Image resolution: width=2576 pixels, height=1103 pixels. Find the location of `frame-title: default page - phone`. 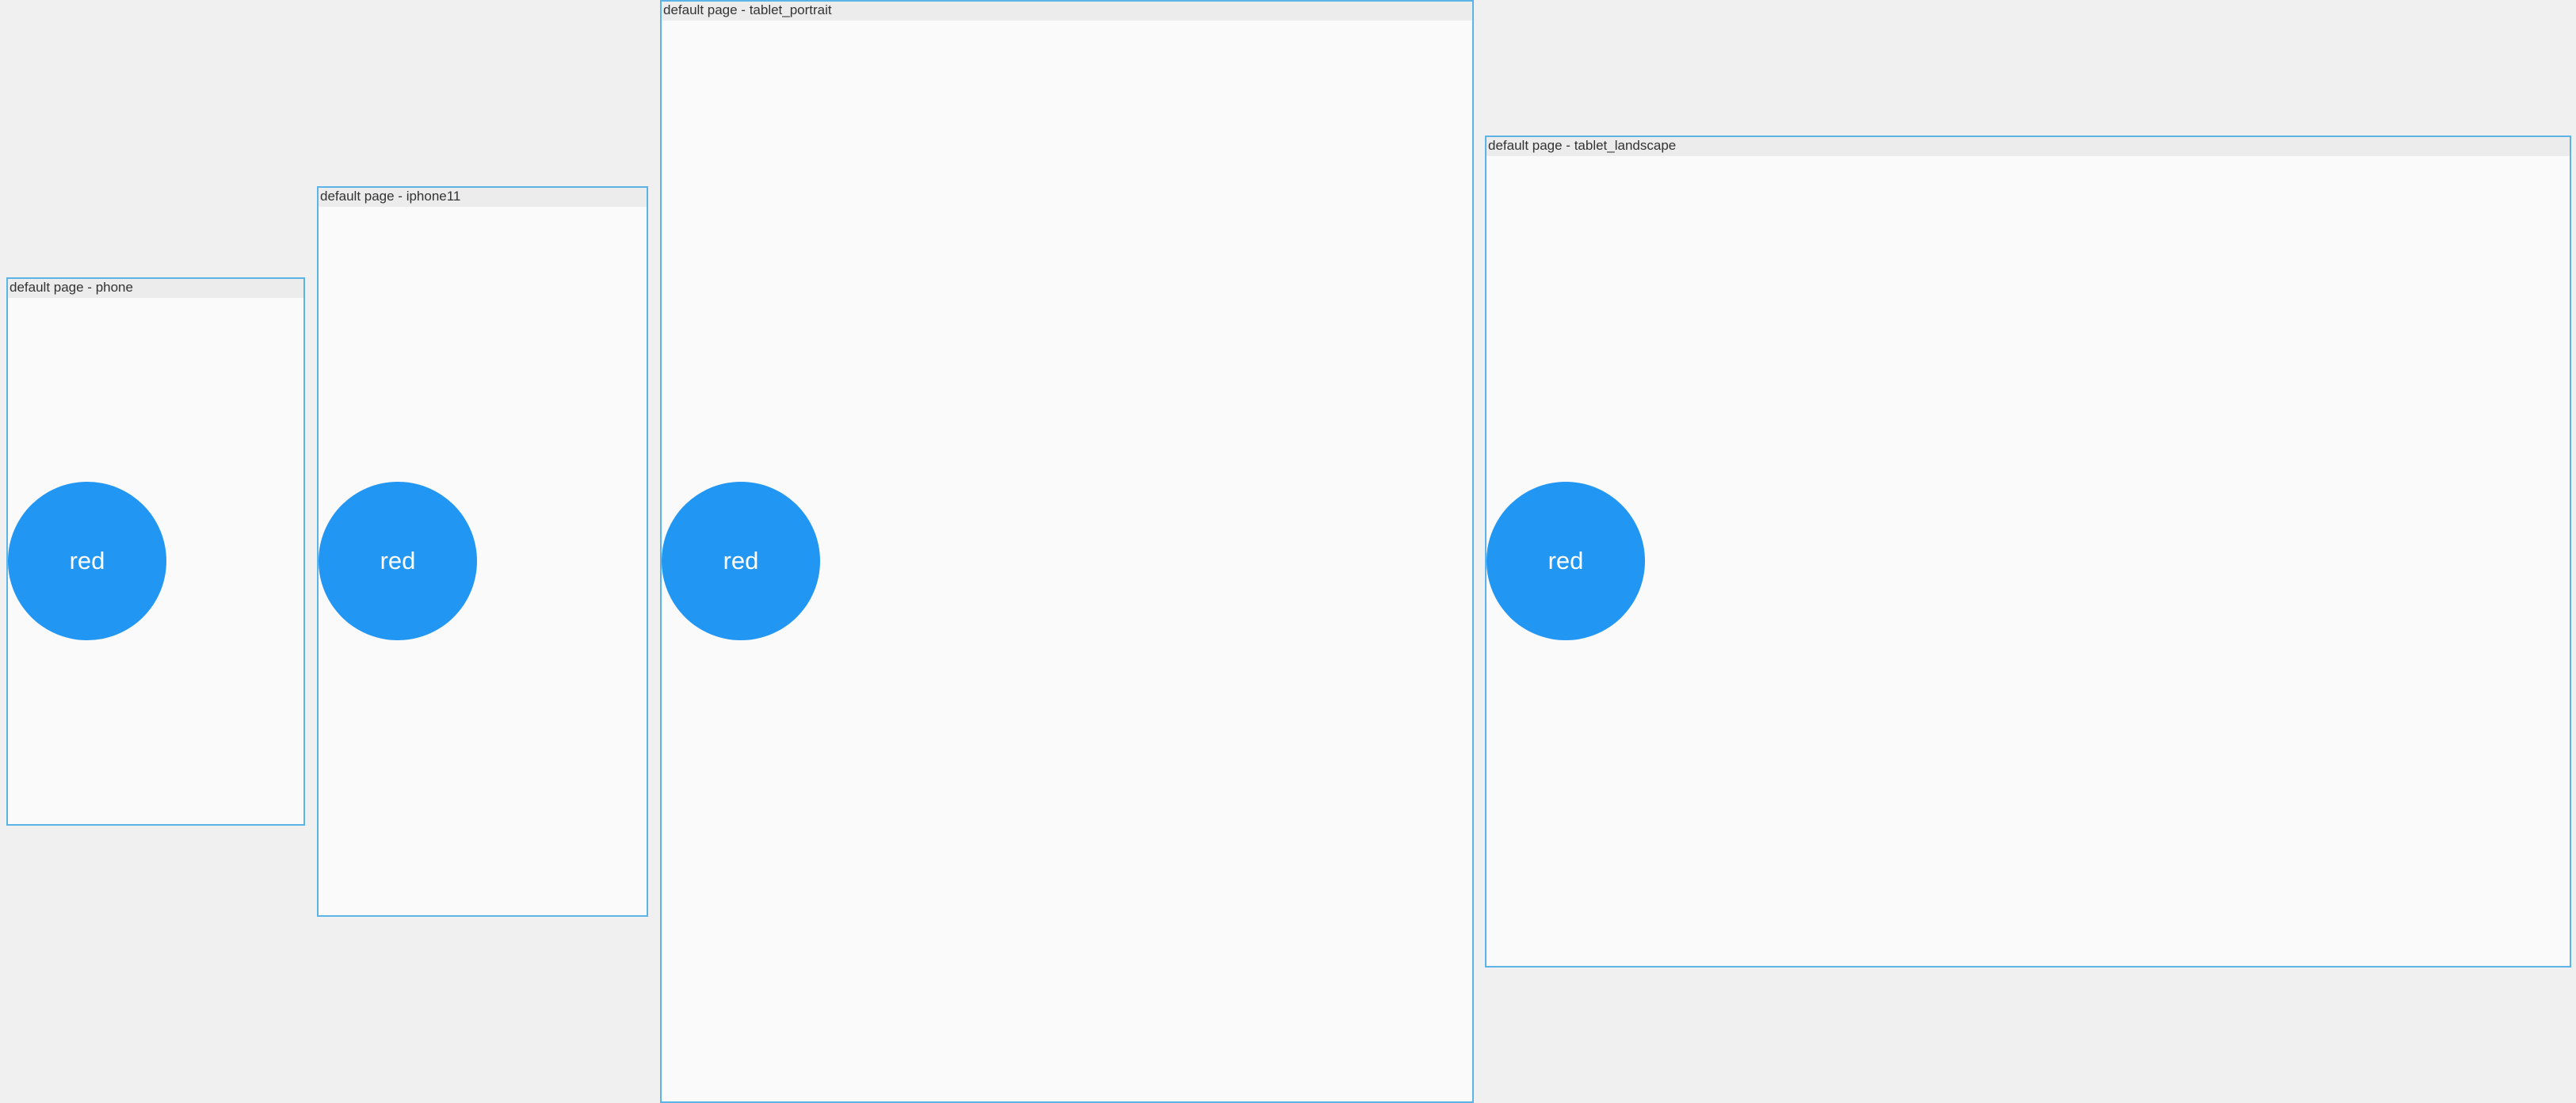

frame-title: default page - phone is located at coordinates (155, 288).